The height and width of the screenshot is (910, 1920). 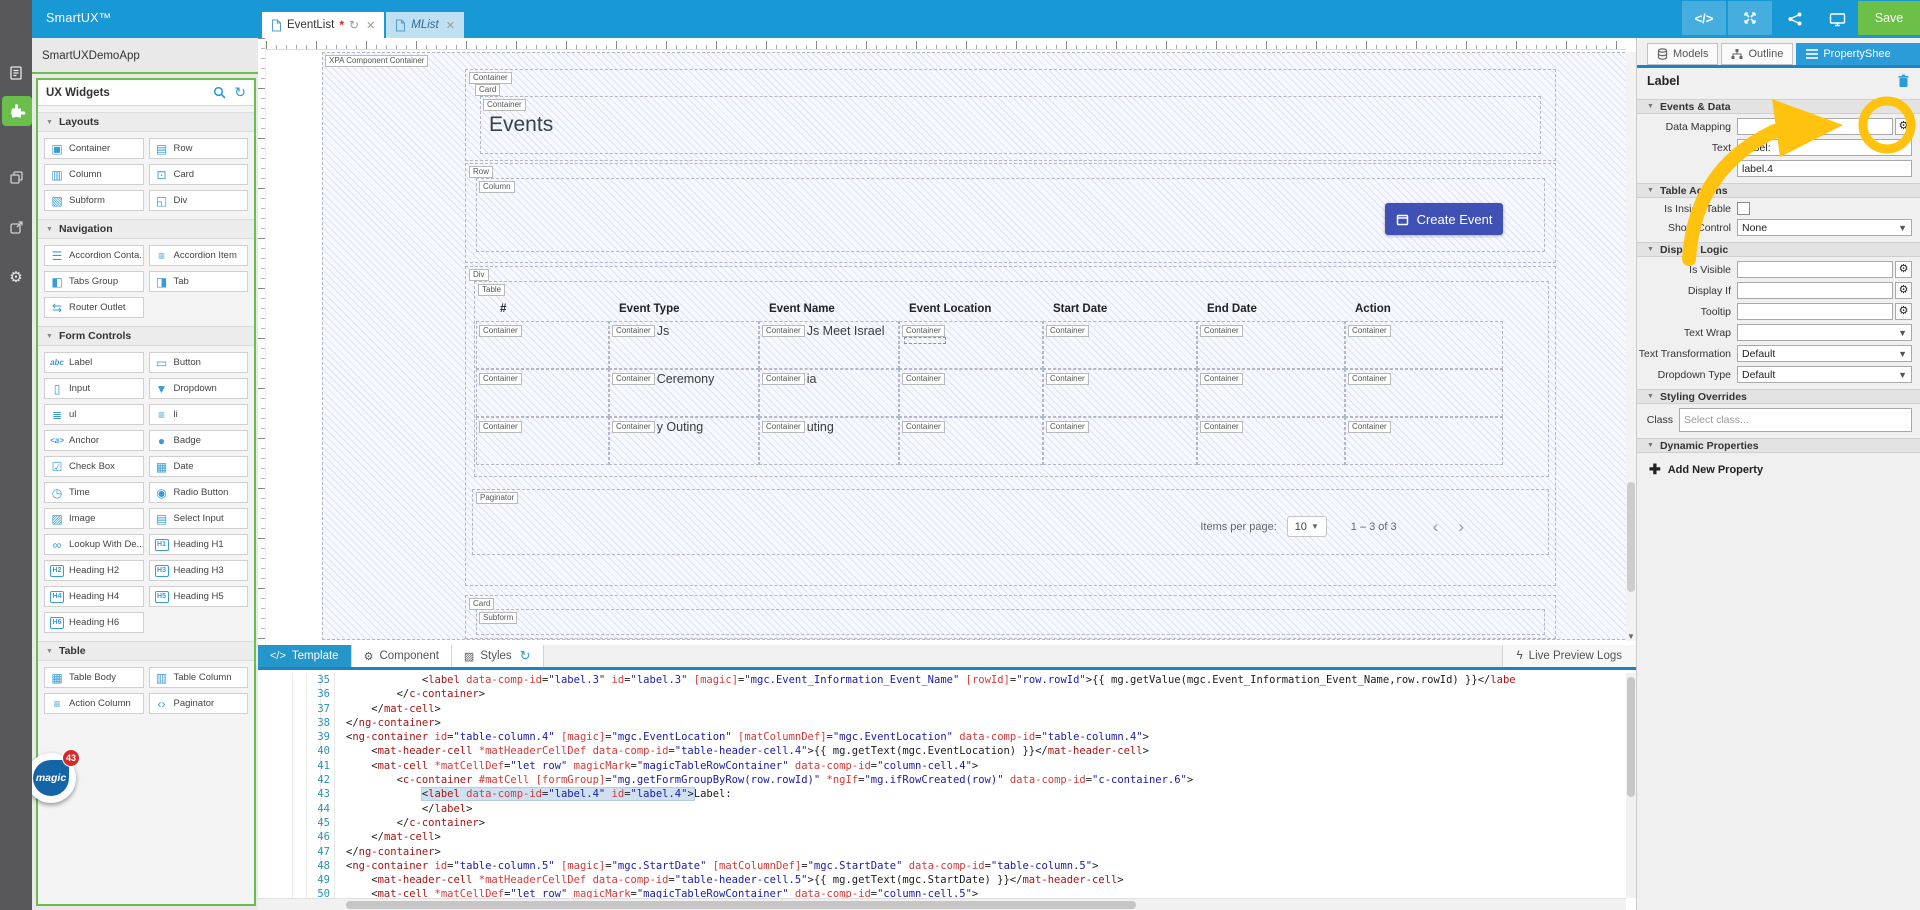 What do you see at coordinates (1815, 269) in the screenshot?
I see `is-visible-input` at bounding box center [1815, 269].